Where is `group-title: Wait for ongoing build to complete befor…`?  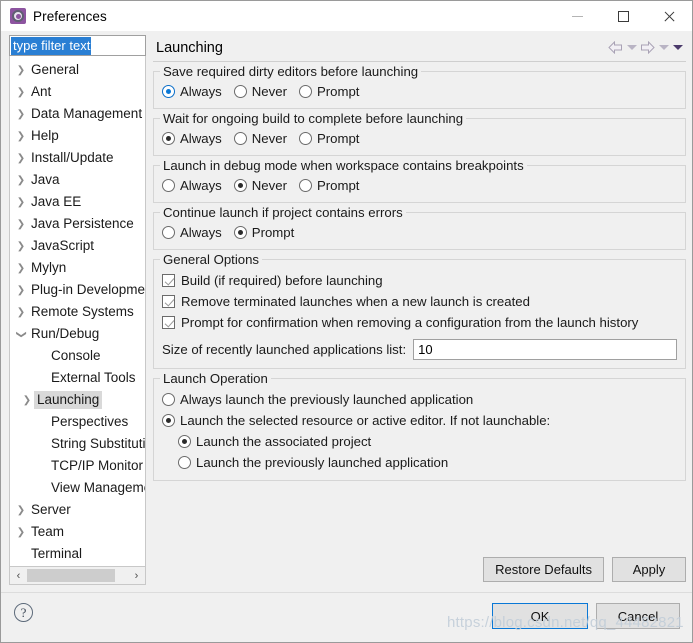
group-title: Wait for ongoing build to complete befor… is located at coordinates (313, 118).